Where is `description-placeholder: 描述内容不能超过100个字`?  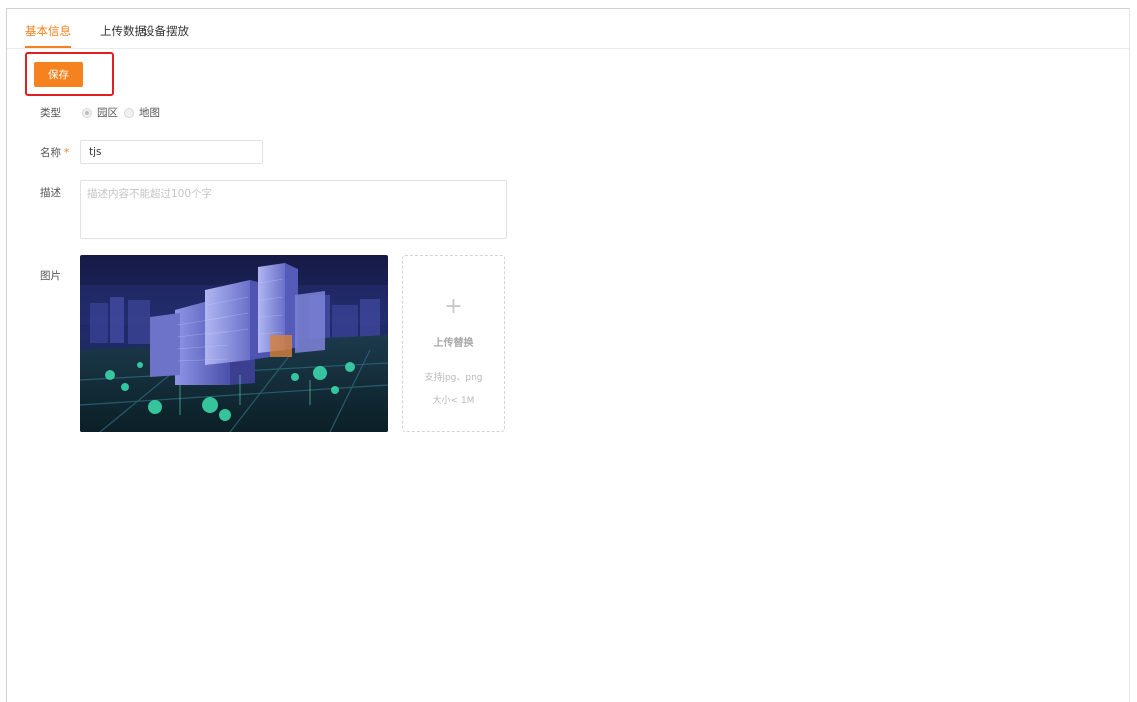 description-placeholder: 描述内容不能超过100个字 is located at coordinates (150, 194).